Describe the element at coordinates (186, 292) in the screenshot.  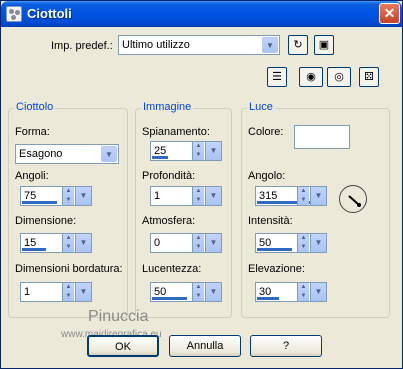
I see `lucentezza-spinner: 50 ▲ ▼ ▼` at that location.